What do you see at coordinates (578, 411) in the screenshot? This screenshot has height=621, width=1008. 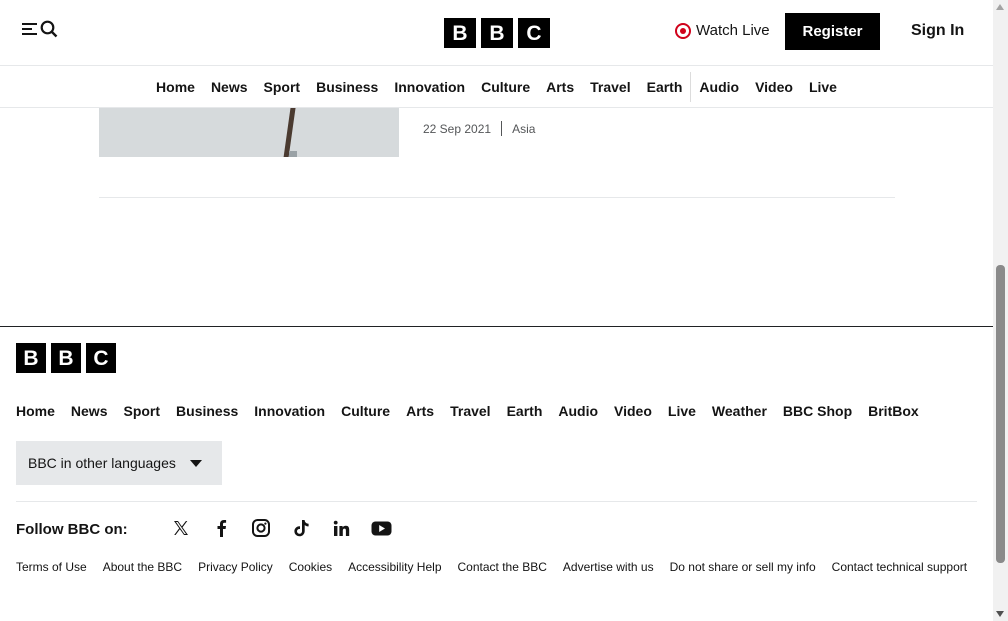 I see `footer-nav-audio: Audio` at bounding box center [578, 411].